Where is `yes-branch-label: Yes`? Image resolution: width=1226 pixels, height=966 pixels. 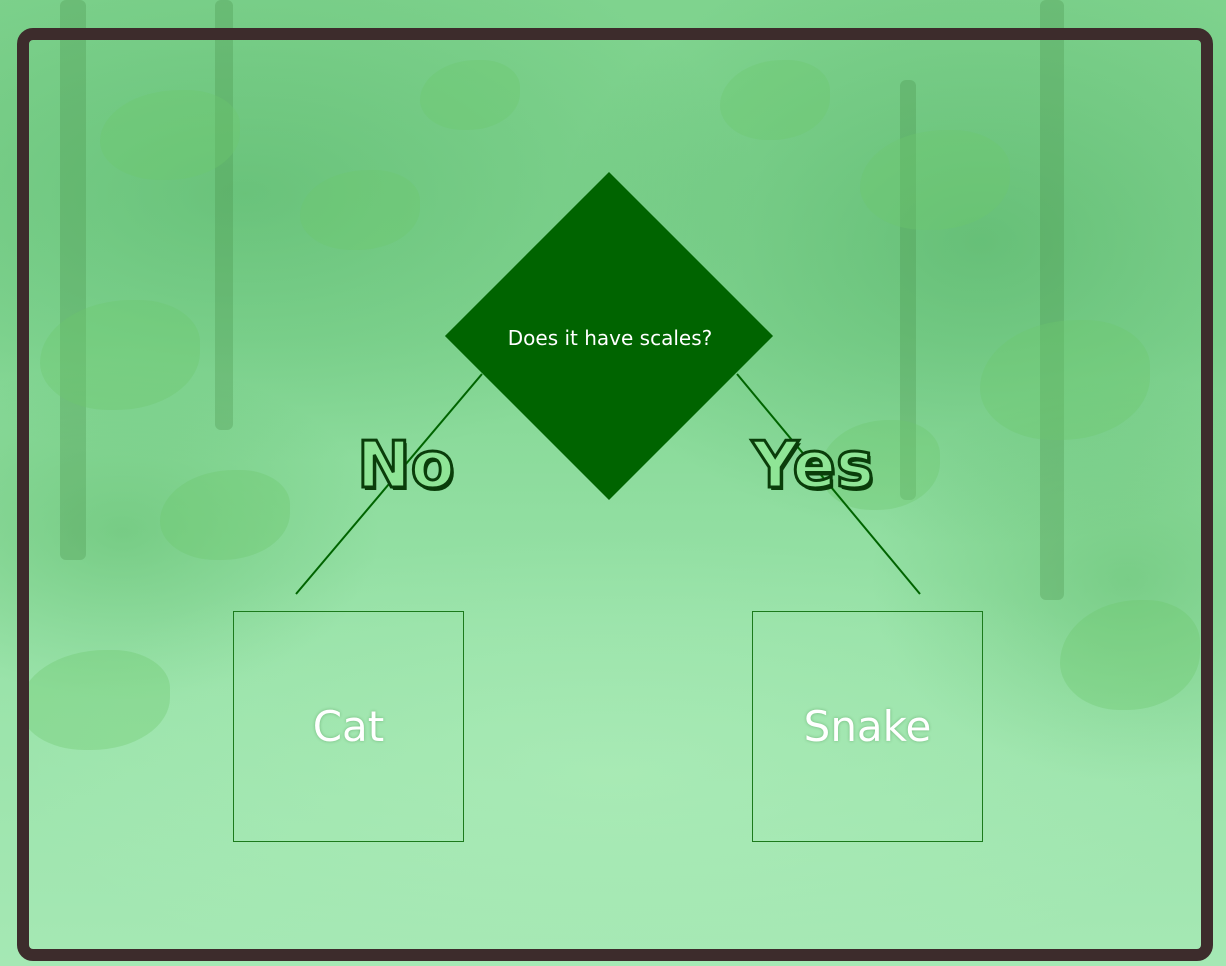
yes-branch-label: Yes is located at coordinates (813, 466).